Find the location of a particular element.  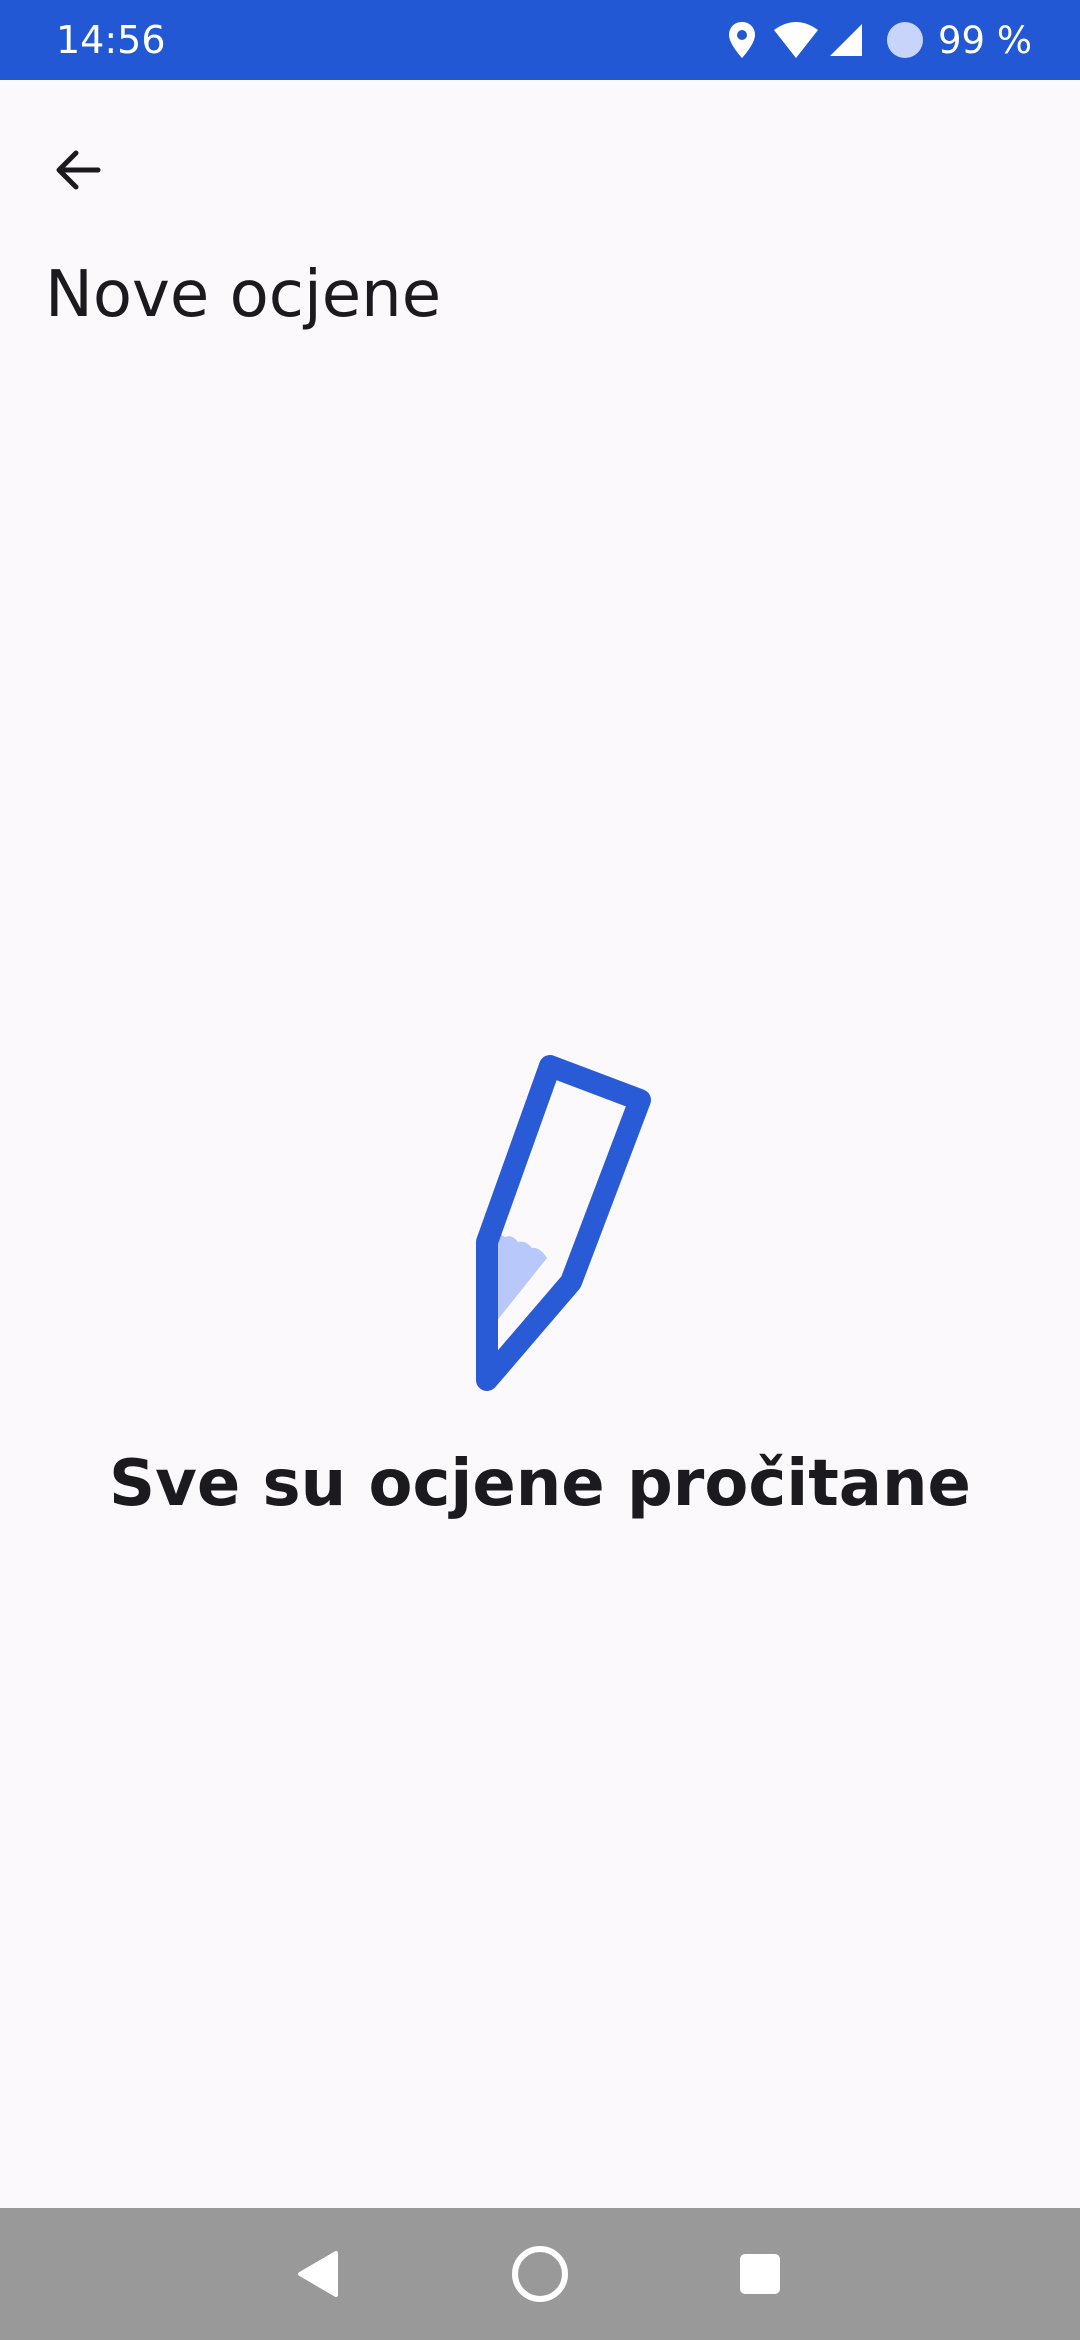

recents-square-icon is located at coordinates (760, 2274).